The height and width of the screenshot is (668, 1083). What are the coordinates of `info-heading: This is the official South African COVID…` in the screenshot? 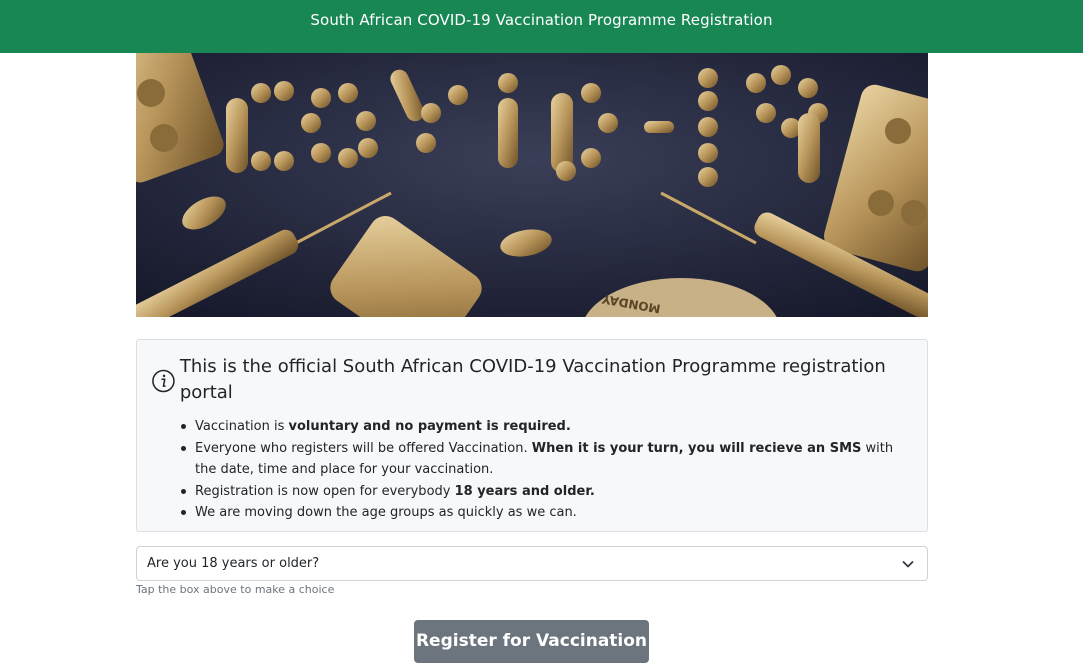 It's located at (531, 380).